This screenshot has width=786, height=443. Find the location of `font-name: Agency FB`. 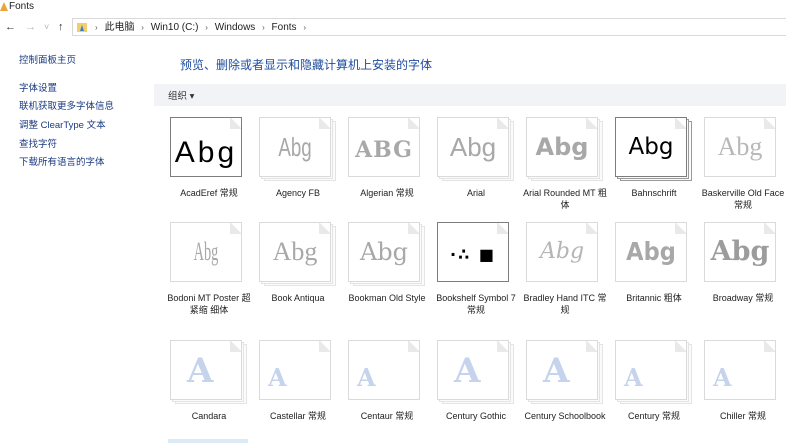

font-name: Agency FB is located at coordinates (298, 193).